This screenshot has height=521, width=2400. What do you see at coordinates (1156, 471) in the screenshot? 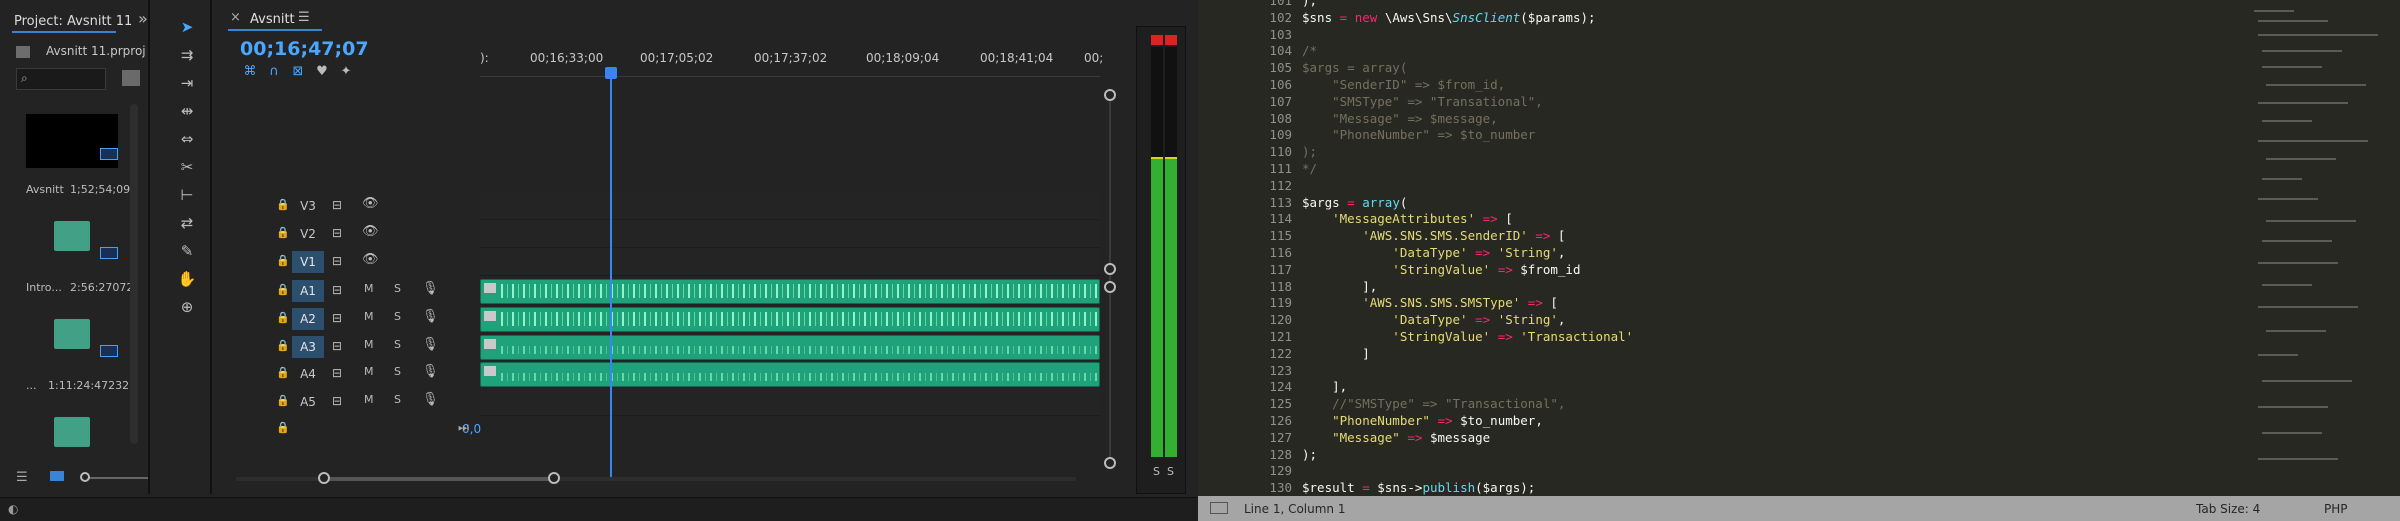
I see `solo-left-button: S` at bounding box center [1156, 471].